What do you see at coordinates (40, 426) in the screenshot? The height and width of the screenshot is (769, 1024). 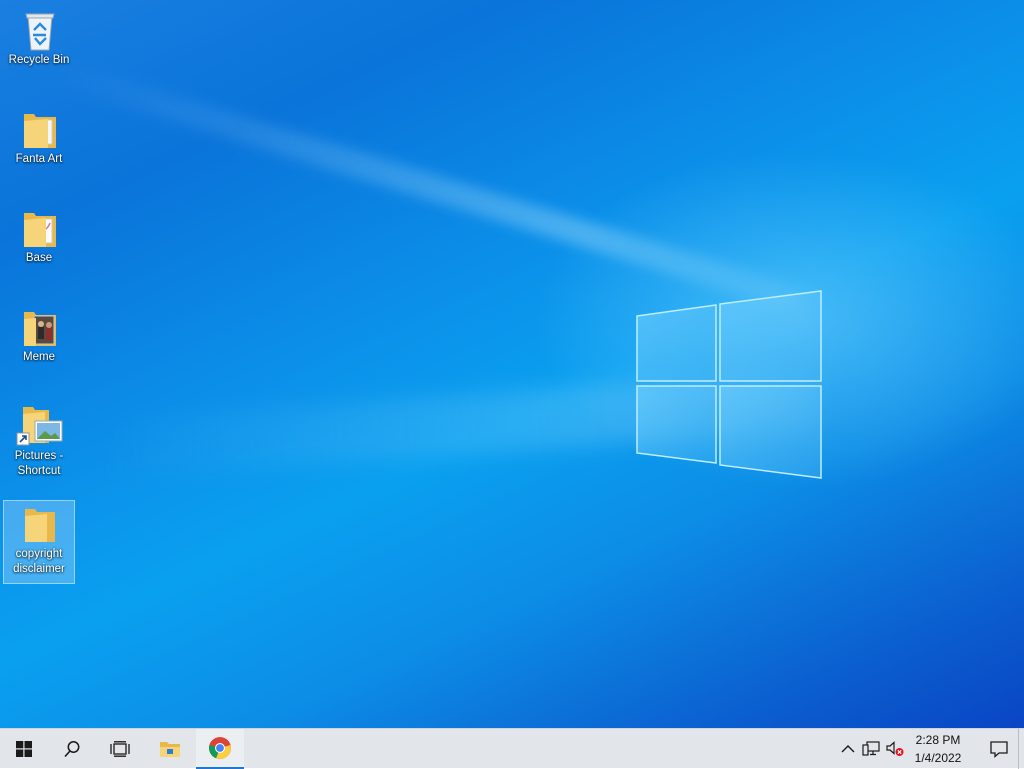 I see `folder-shortcut-icon` at bounding box center [40, 426].